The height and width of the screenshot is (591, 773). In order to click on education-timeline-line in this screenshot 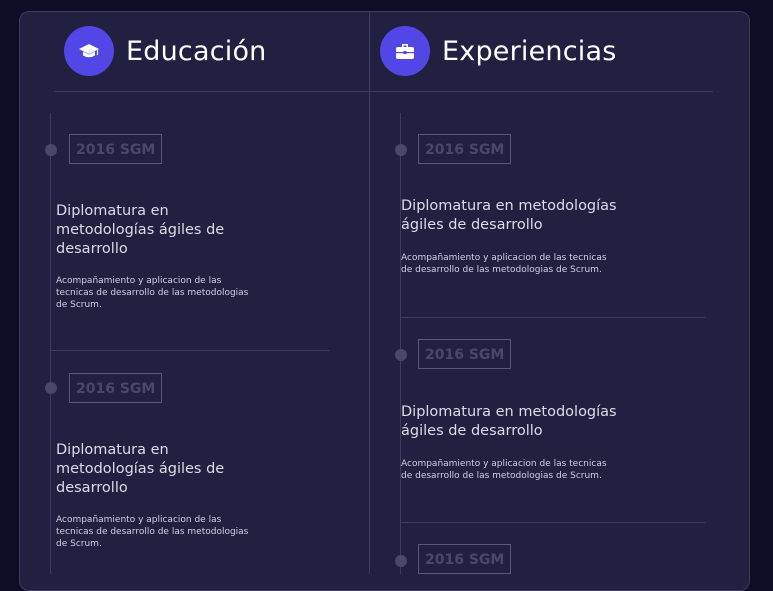, I will do `click(50, 343)`.